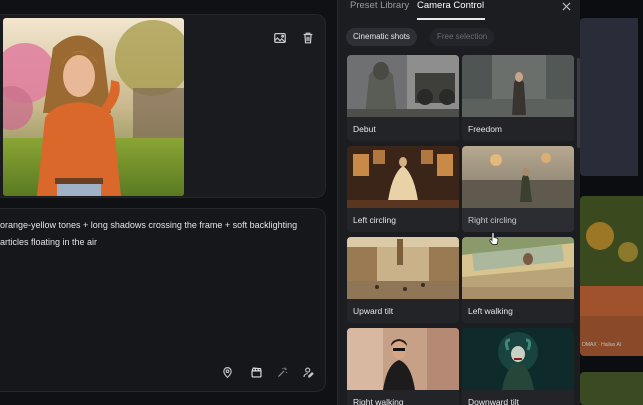 The height and width of the screenshot is (405, 643). I want to click on preset-label-left-walking: Left walking, so click(490, 311).